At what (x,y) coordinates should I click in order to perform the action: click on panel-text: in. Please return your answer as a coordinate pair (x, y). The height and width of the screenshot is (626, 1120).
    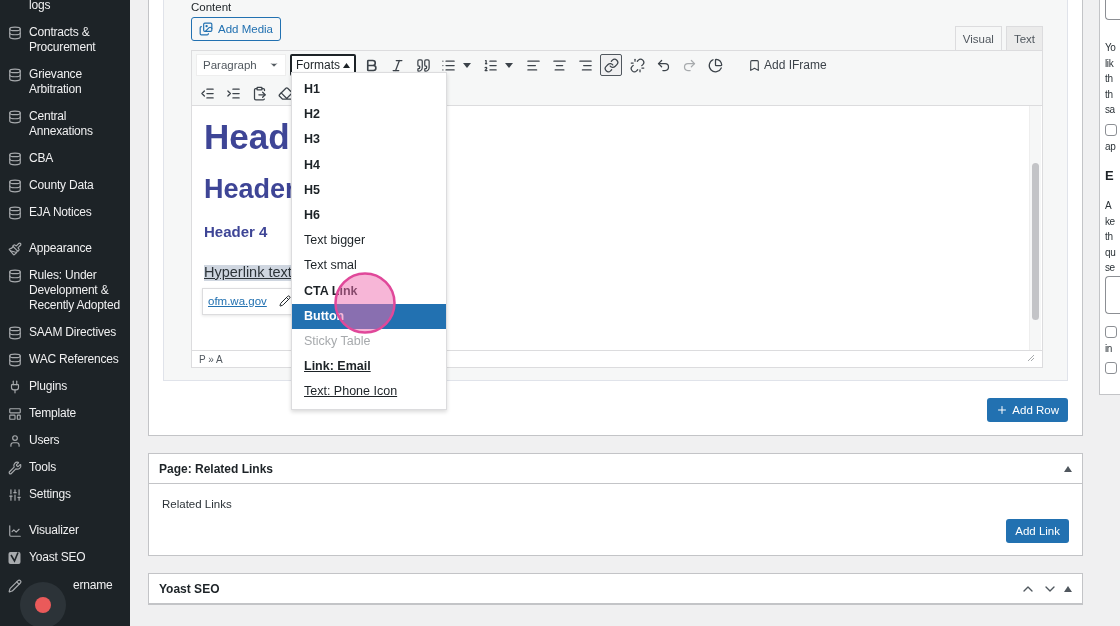
    Looking at the image, I should click on (1108, 348).